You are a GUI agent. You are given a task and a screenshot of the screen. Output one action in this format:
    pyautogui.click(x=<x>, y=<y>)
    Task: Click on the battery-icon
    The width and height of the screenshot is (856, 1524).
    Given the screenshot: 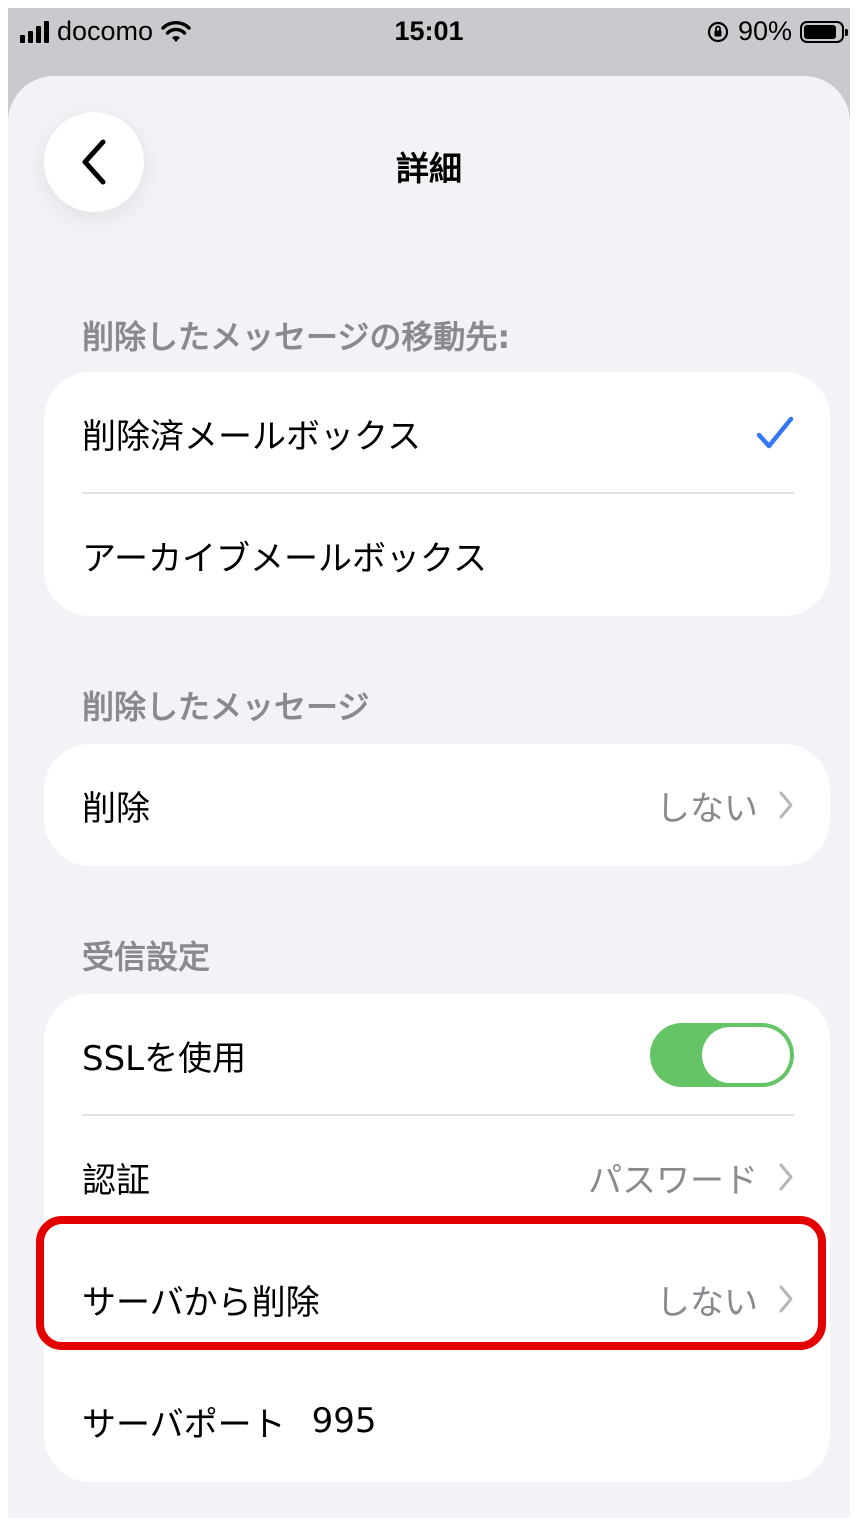 What is the action you would take?
    pyautogui.click(x=824, y=31)
    